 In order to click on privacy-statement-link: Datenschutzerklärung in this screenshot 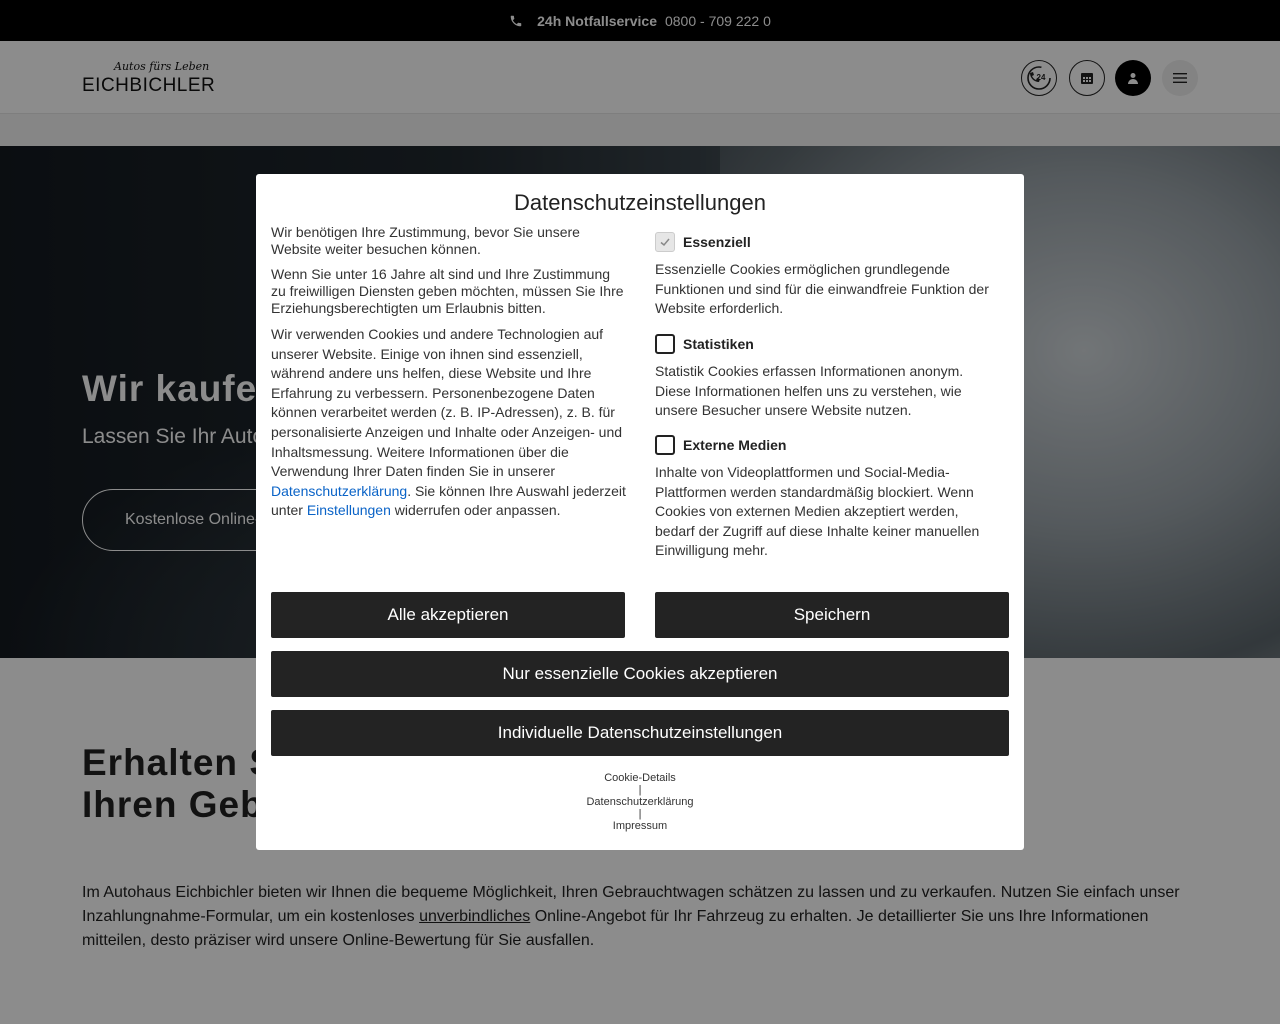, I will do `click(640, 802)`.